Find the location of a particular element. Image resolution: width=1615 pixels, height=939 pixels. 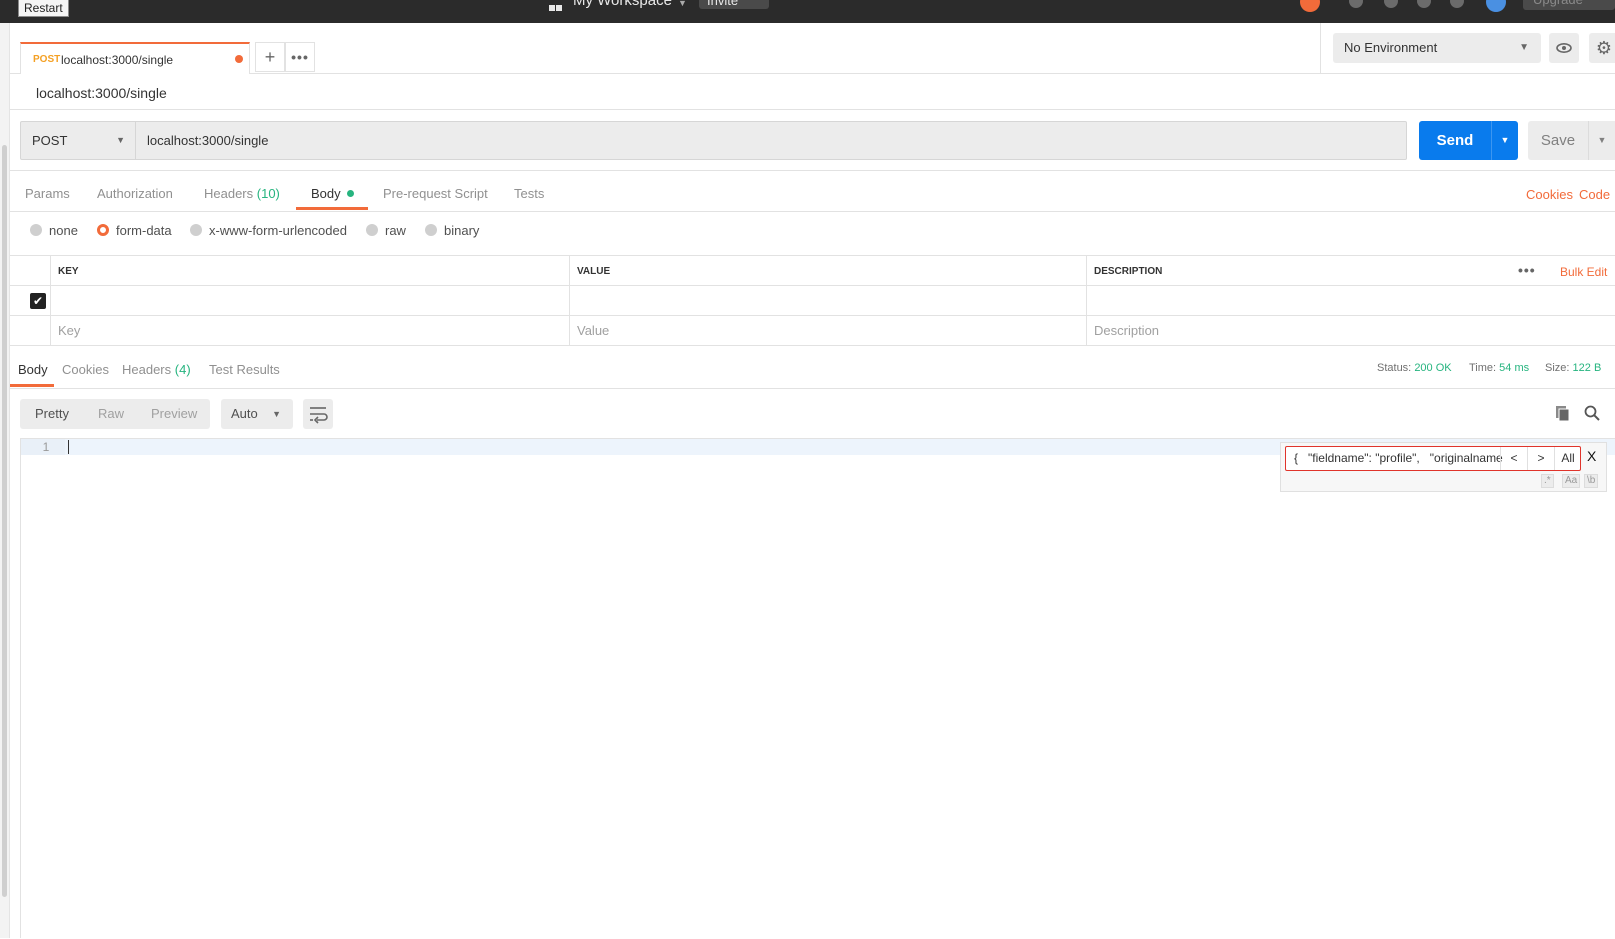

copy-icon is located at coordinates (1563, 414).